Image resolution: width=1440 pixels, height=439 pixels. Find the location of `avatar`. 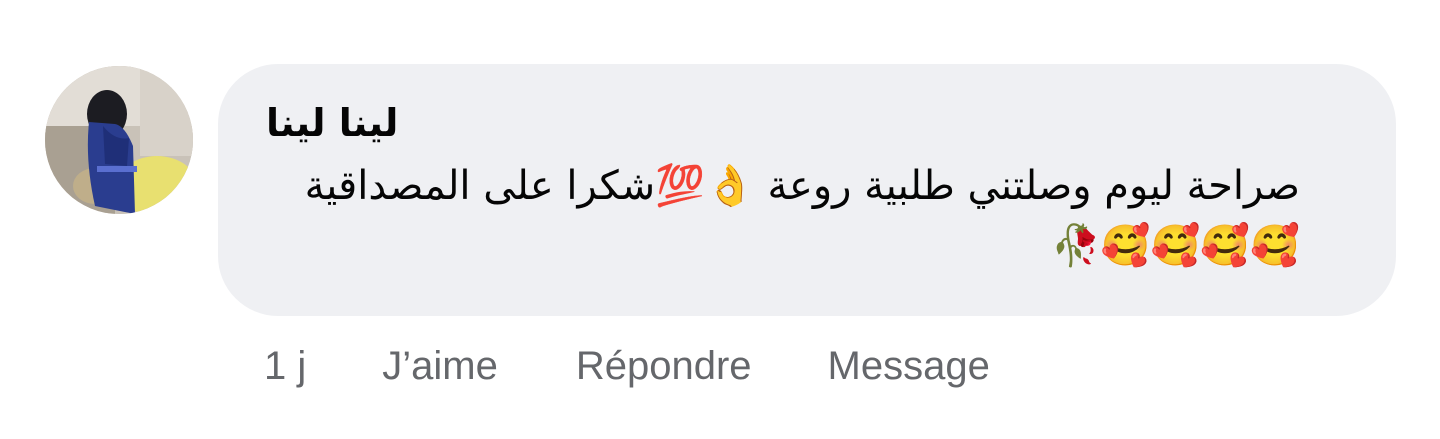

avatar is located at coordinates (119, 140).